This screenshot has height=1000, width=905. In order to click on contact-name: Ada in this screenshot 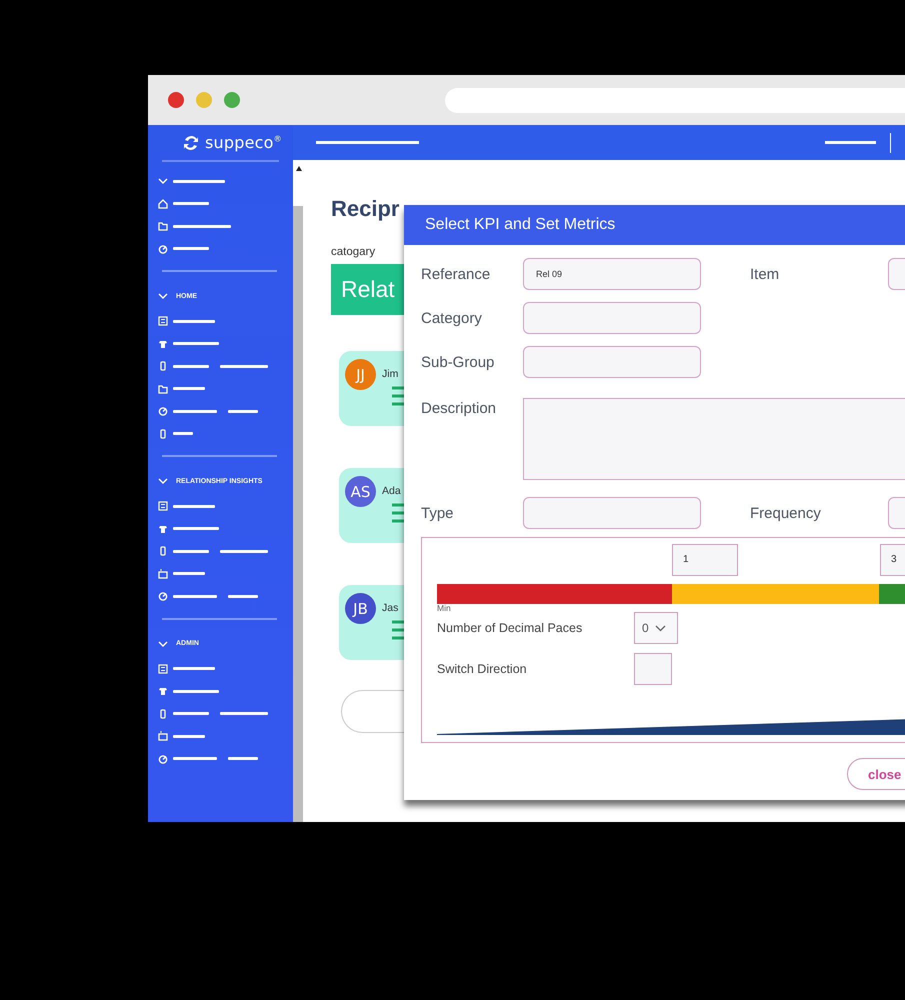, I will do `click(391, 491)`.